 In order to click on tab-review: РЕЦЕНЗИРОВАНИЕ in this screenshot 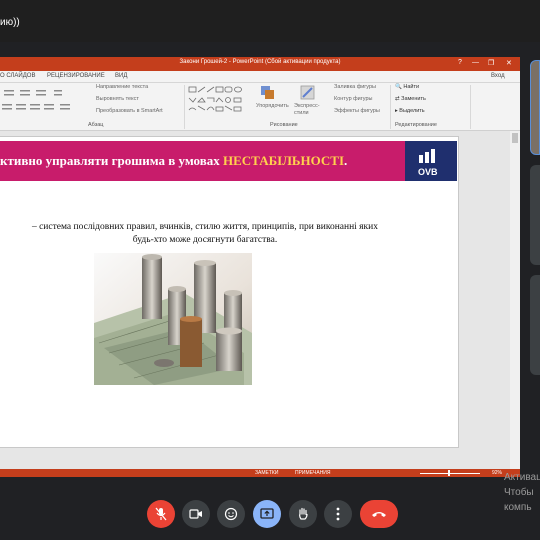, I will do `click(76, 76)`.